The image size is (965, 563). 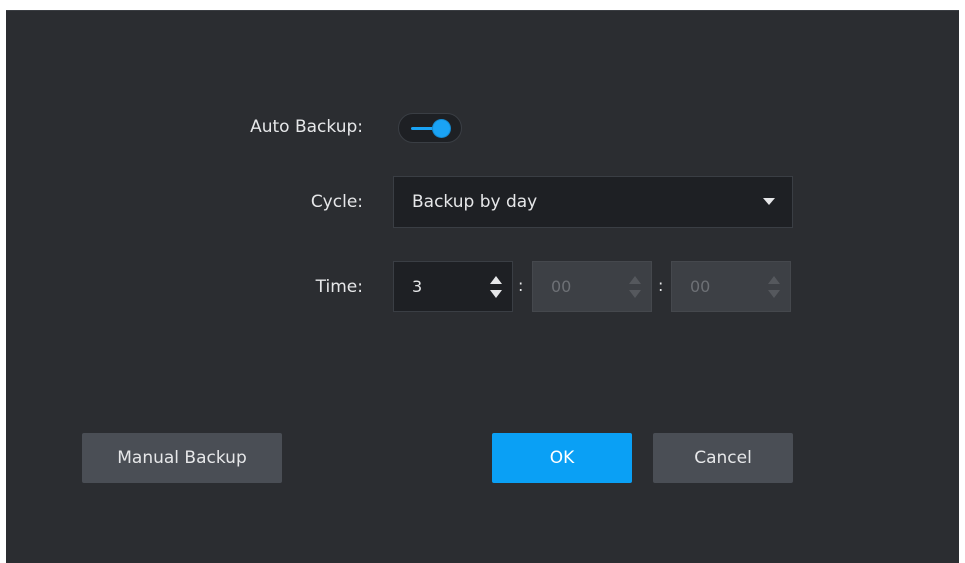 I want to click on time-label: Time:, so click(x=339, y=287).